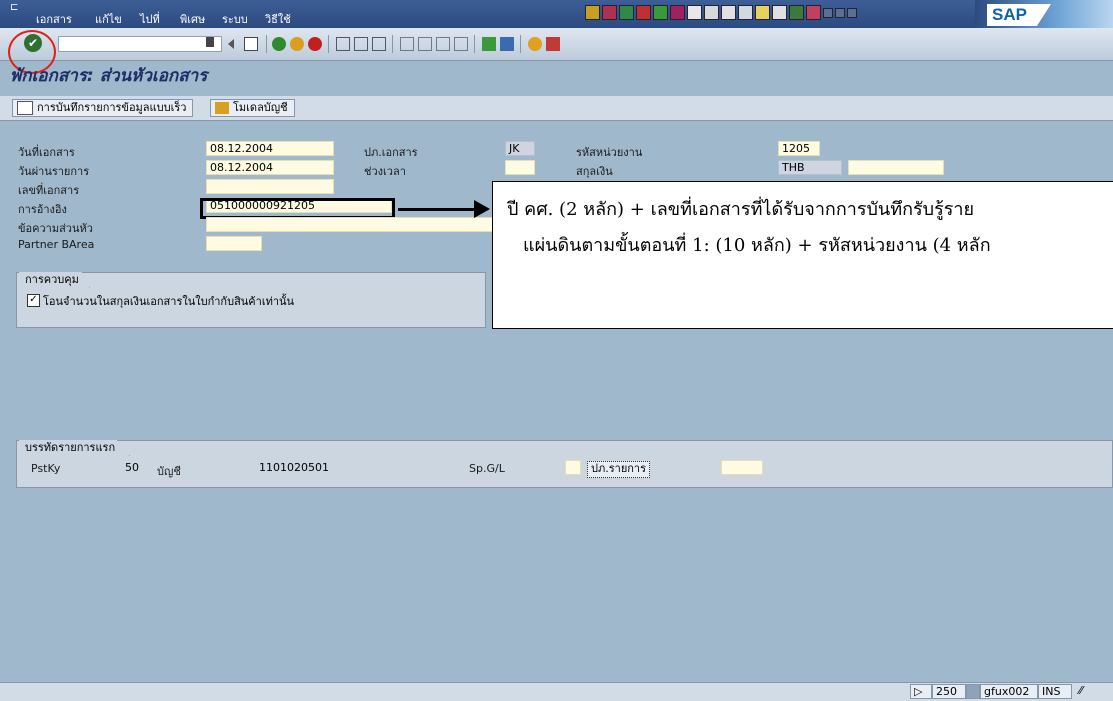 The height and width of the screenshot is (701, 1113). Describe the element at coordinates (461, 44) in the screenshot. I see `last-page-icon` at that location.